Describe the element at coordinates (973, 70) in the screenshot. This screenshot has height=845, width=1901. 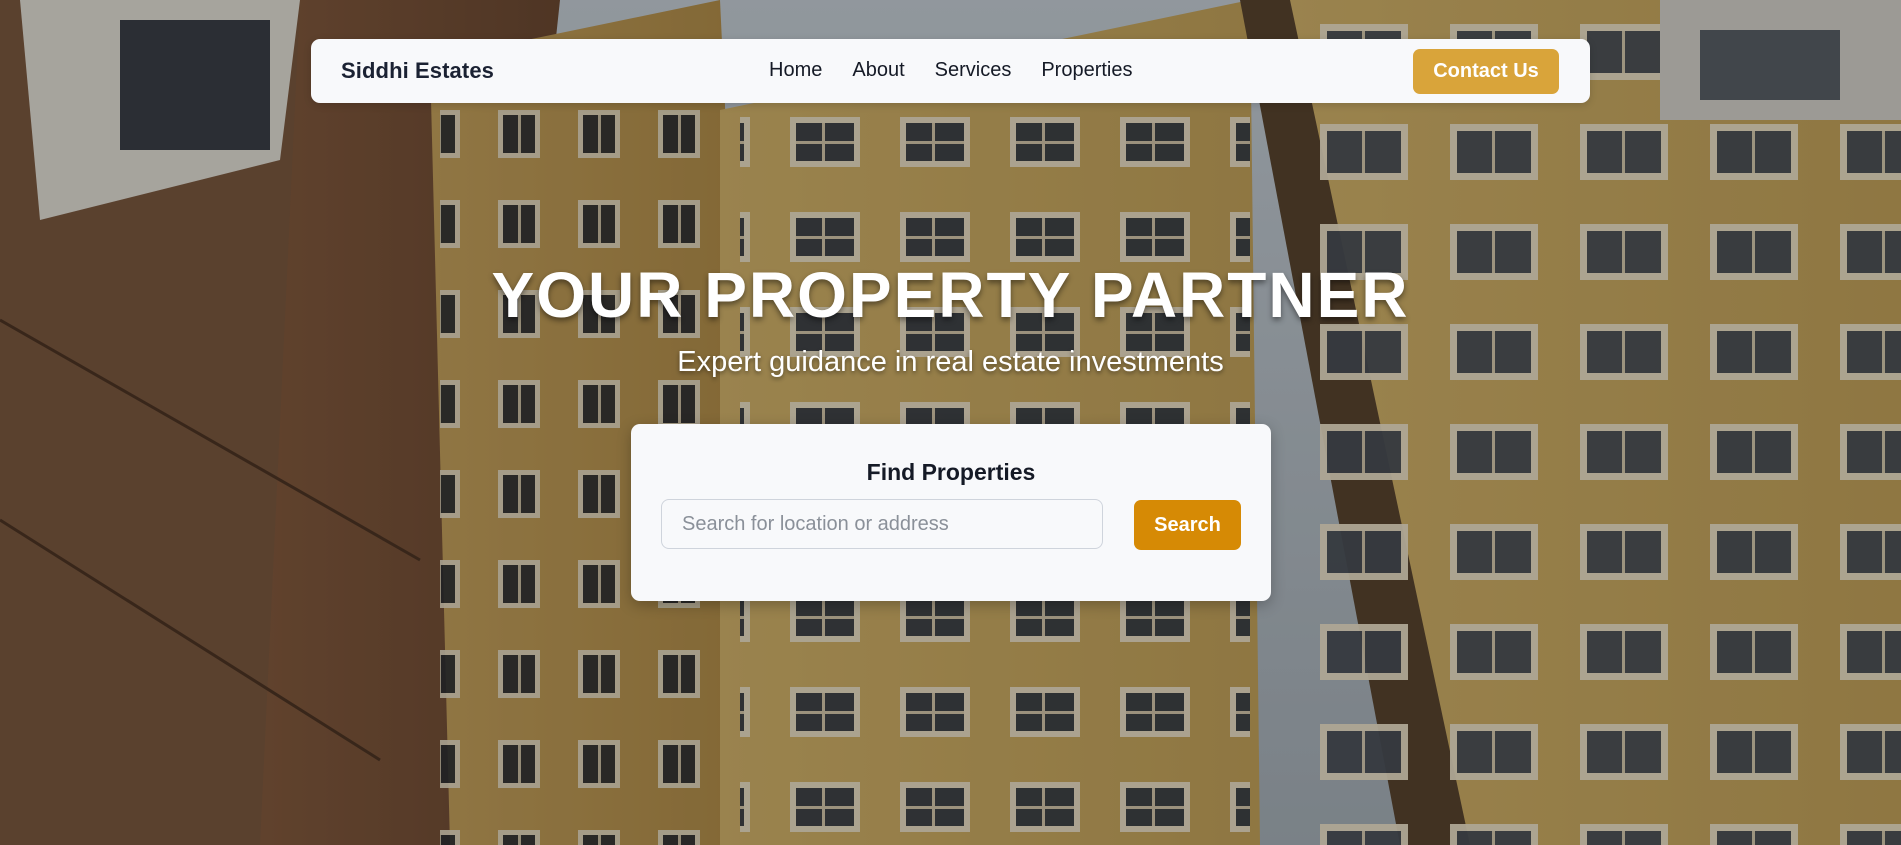
I see `nav-link-services: Services` at that location.